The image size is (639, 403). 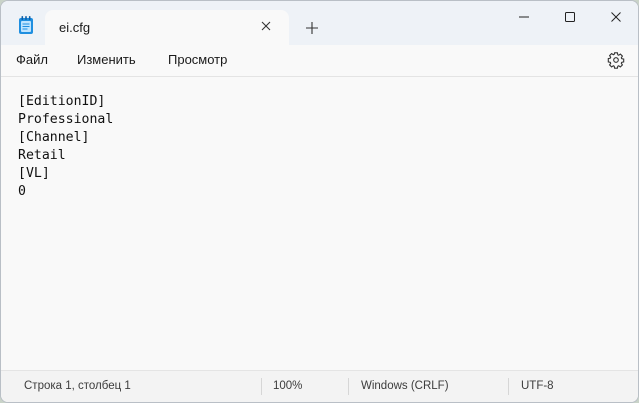 What do you see at coordinates (167, 27) in the screenshot?
I see `tab-ei-cfg: ei.cfg` at bounding box center [167, 27].